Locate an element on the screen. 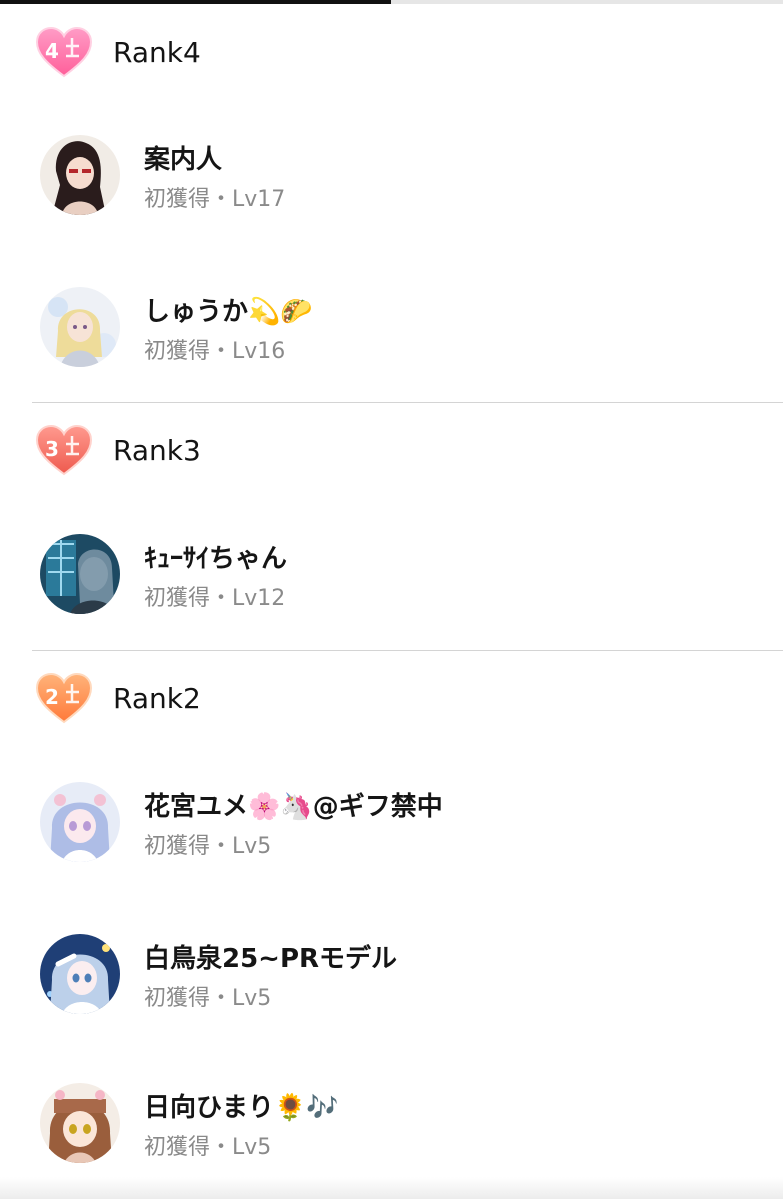 Image resolution: width=783 pixels, height=1199 pixels. bottom-fade is located at coordinates (391, 1188).